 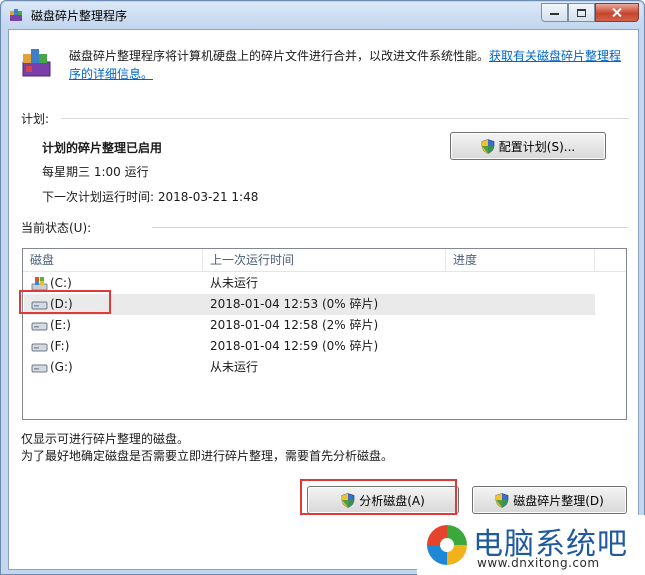 I want to click on maximize-icon, so click(x=581, y=12).